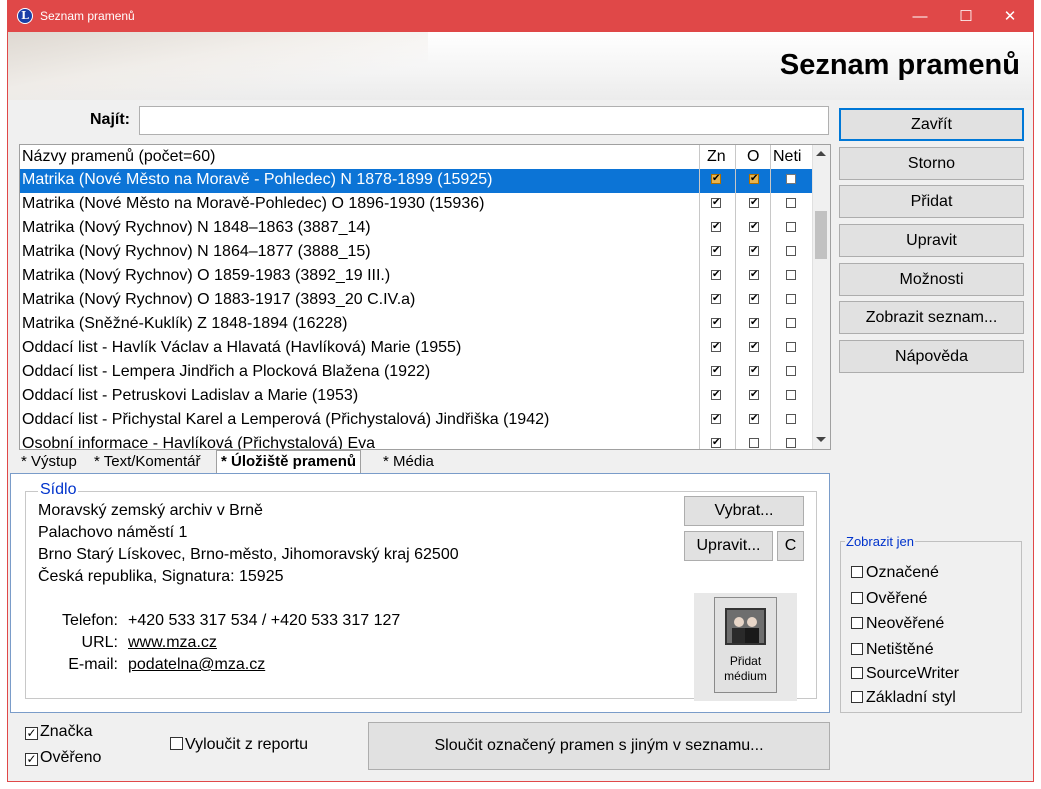  I want to click on tab-media: * Média, so click(408, 462).